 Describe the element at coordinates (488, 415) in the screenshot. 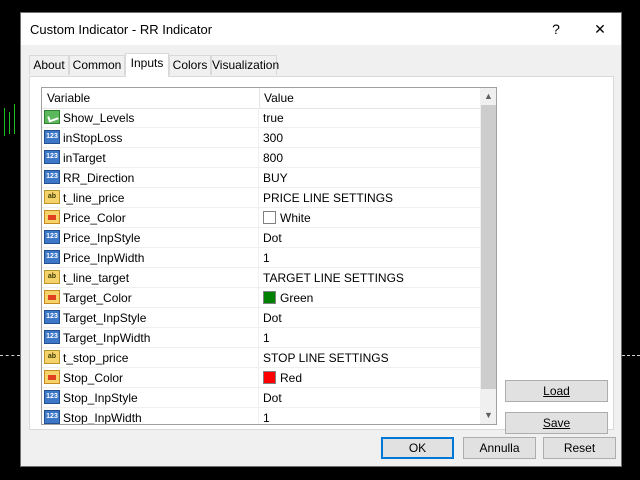

I see `scroll-down-arrow-icon: ▼` at that location.